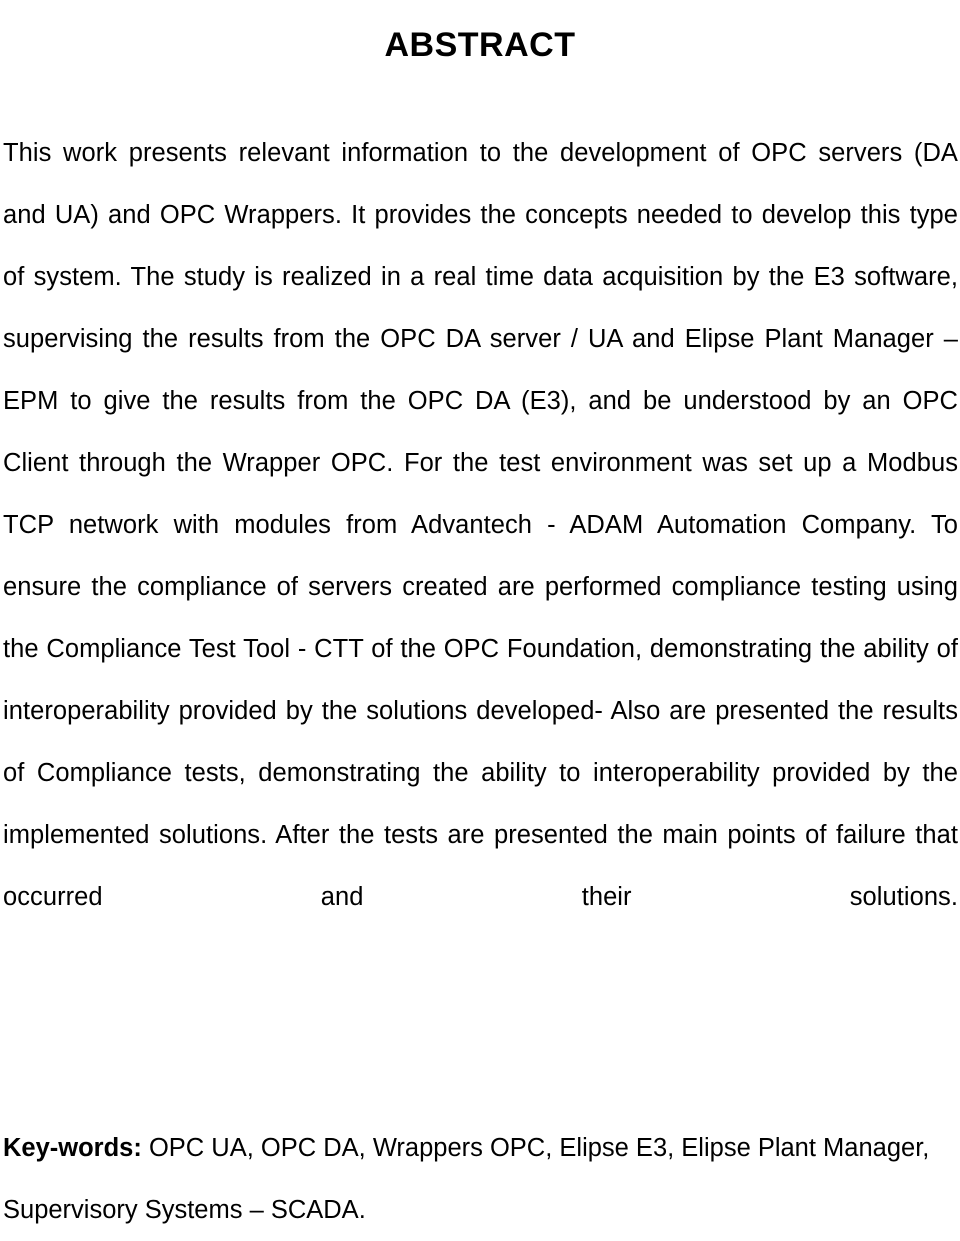 The width and height of the screenshot is (960, 1241). What do you see at coordinates (480, 44) in the screenshot?
I see `page-title: ABSTRACT` at bounding box center [480, 44].